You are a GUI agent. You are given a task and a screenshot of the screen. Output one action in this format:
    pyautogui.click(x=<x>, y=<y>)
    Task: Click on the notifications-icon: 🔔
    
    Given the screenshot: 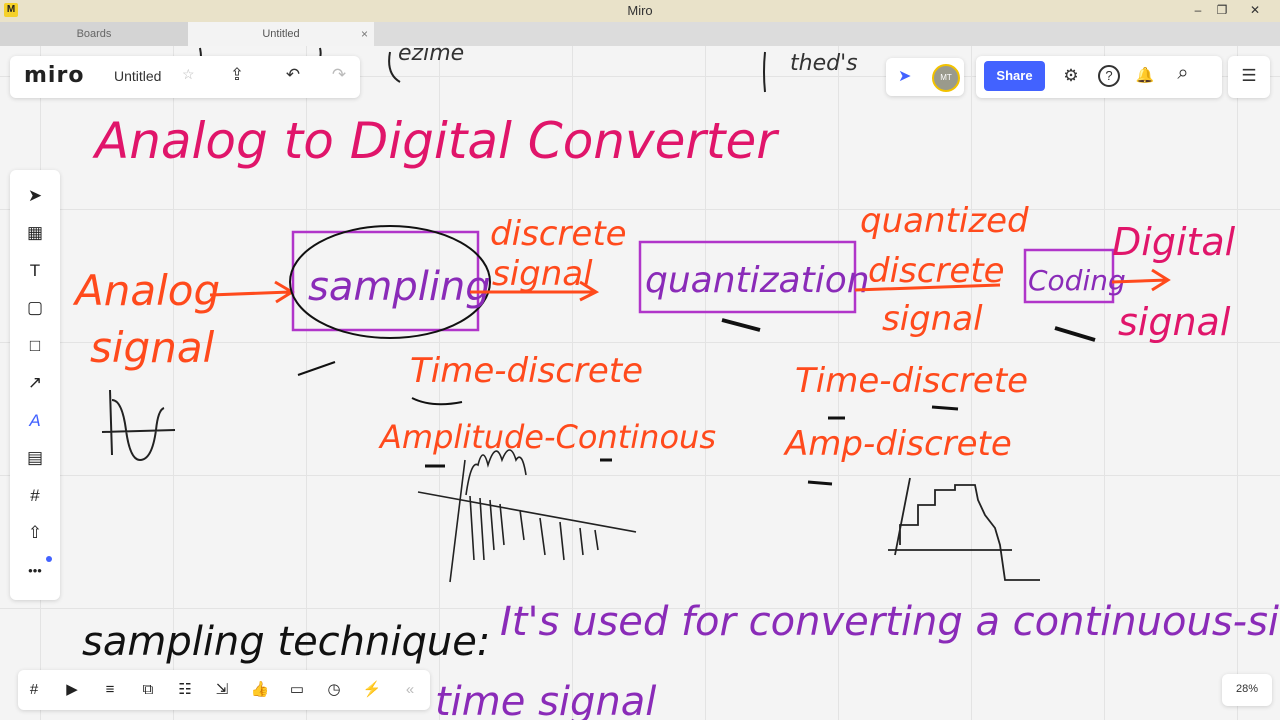 What is the action you would take?
    pyautogui.click(x=1145, y=75)
    